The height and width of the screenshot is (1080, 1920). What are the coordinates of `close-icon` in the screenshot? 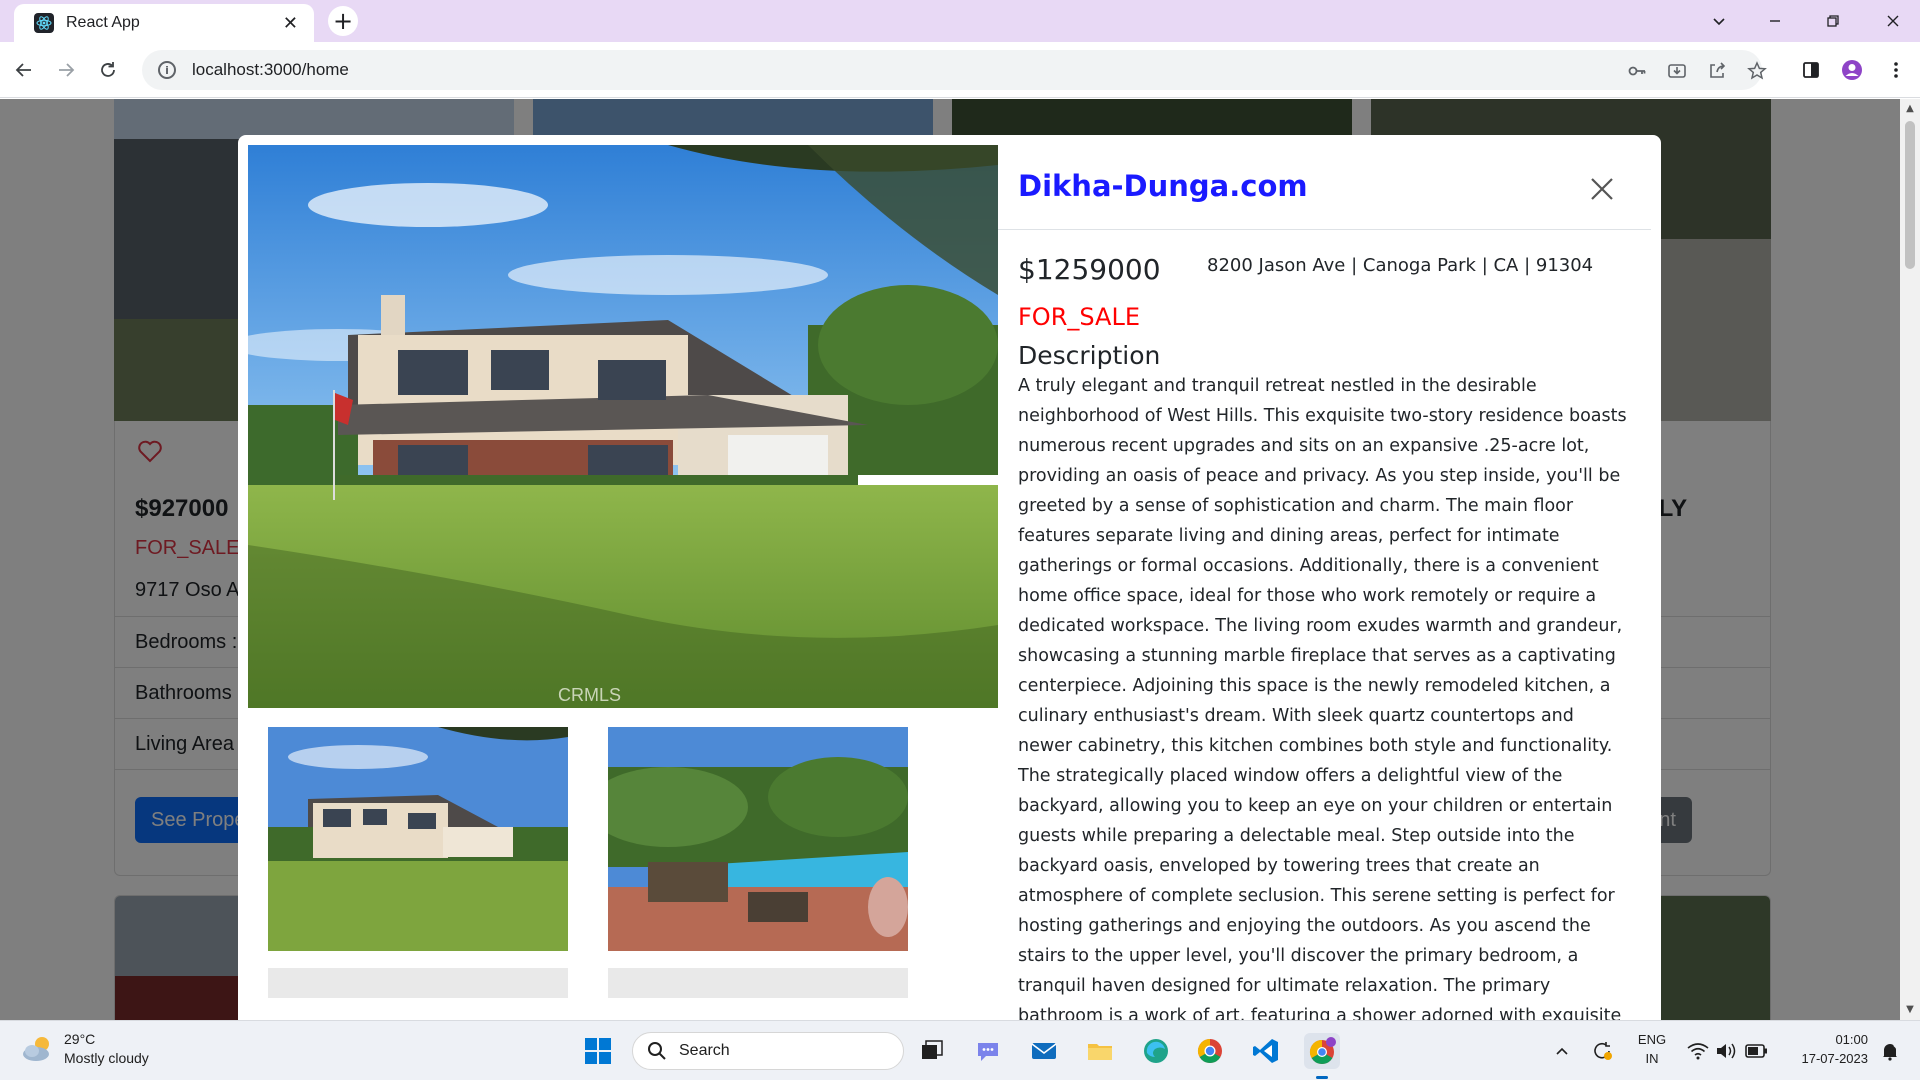 It's located at (1602, 189).